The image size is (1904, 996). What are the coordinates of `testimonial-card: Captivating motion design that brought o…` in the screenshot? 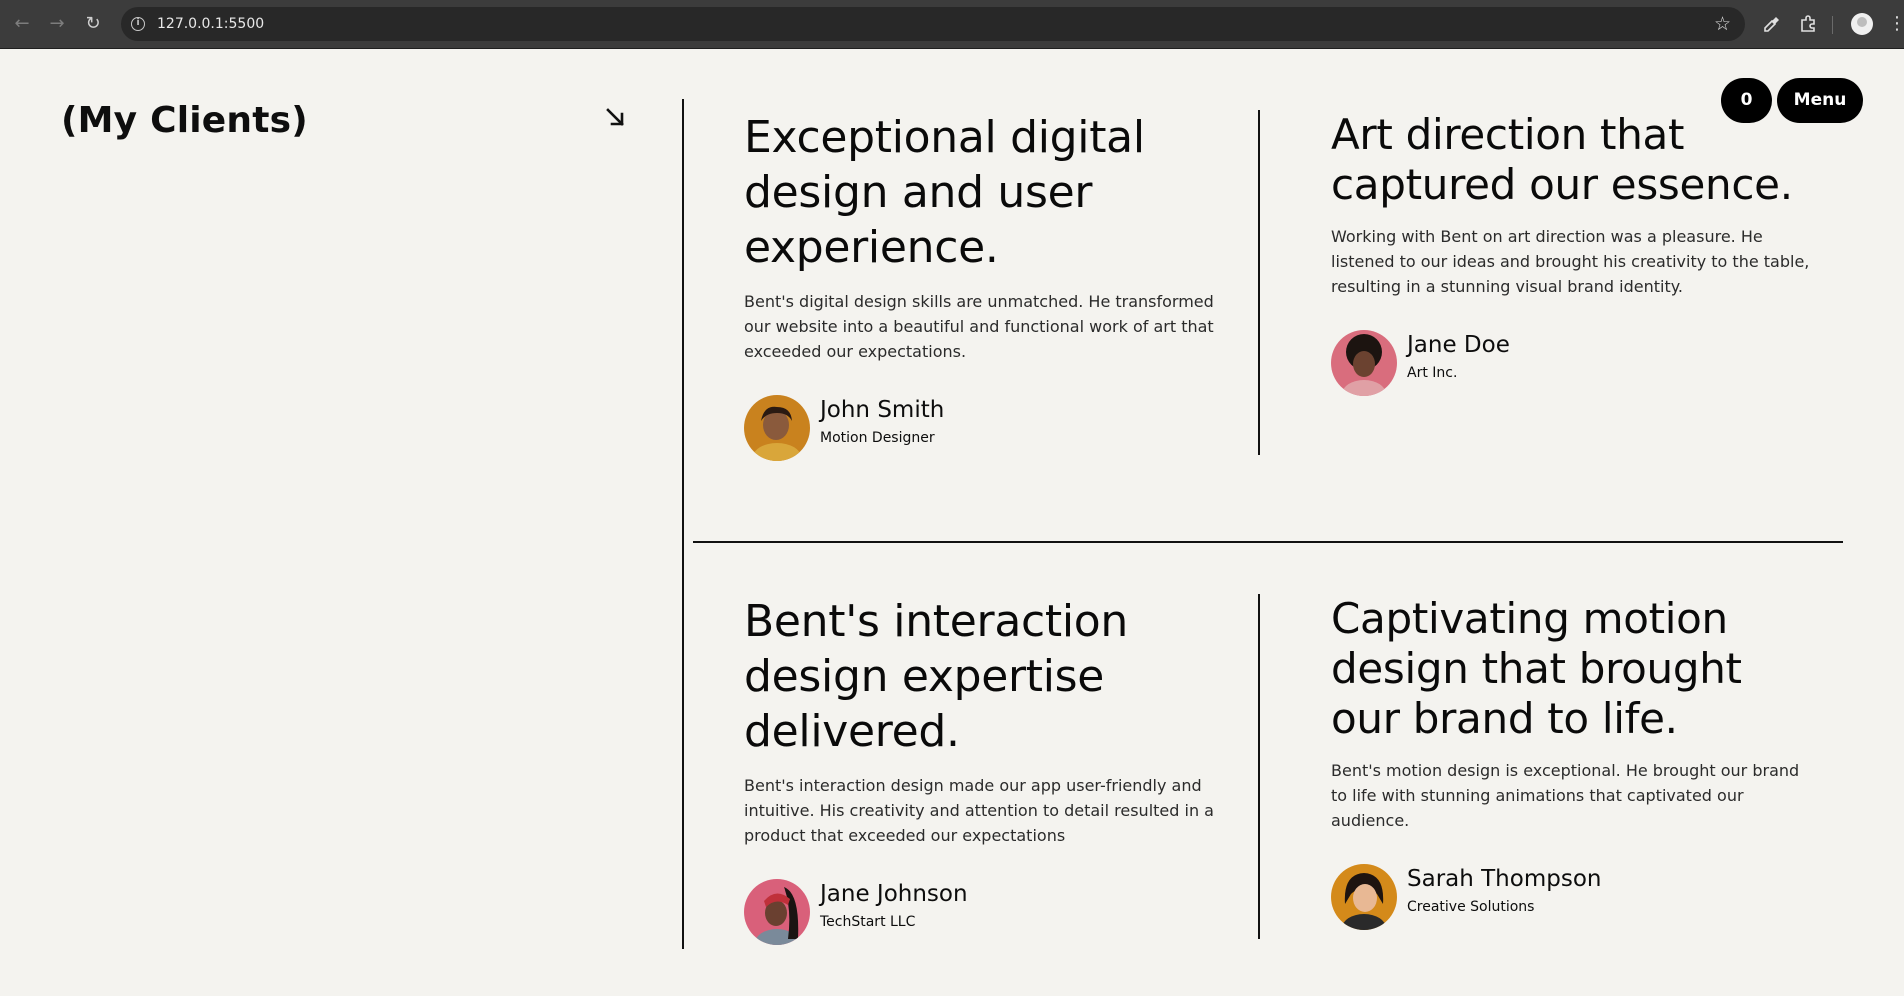 It's located at (1581, 762).